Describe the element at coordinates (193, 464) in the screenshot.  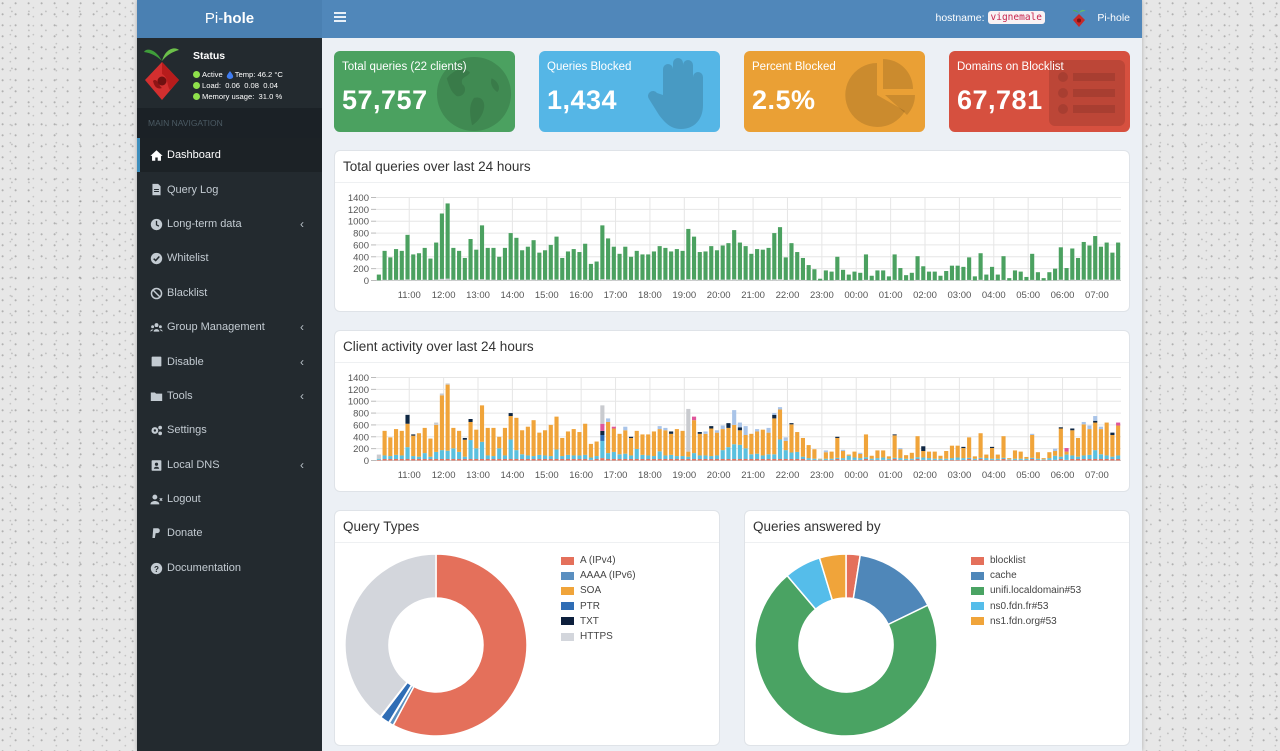
I see `sidebar-item-label: Local DNS` at that location.